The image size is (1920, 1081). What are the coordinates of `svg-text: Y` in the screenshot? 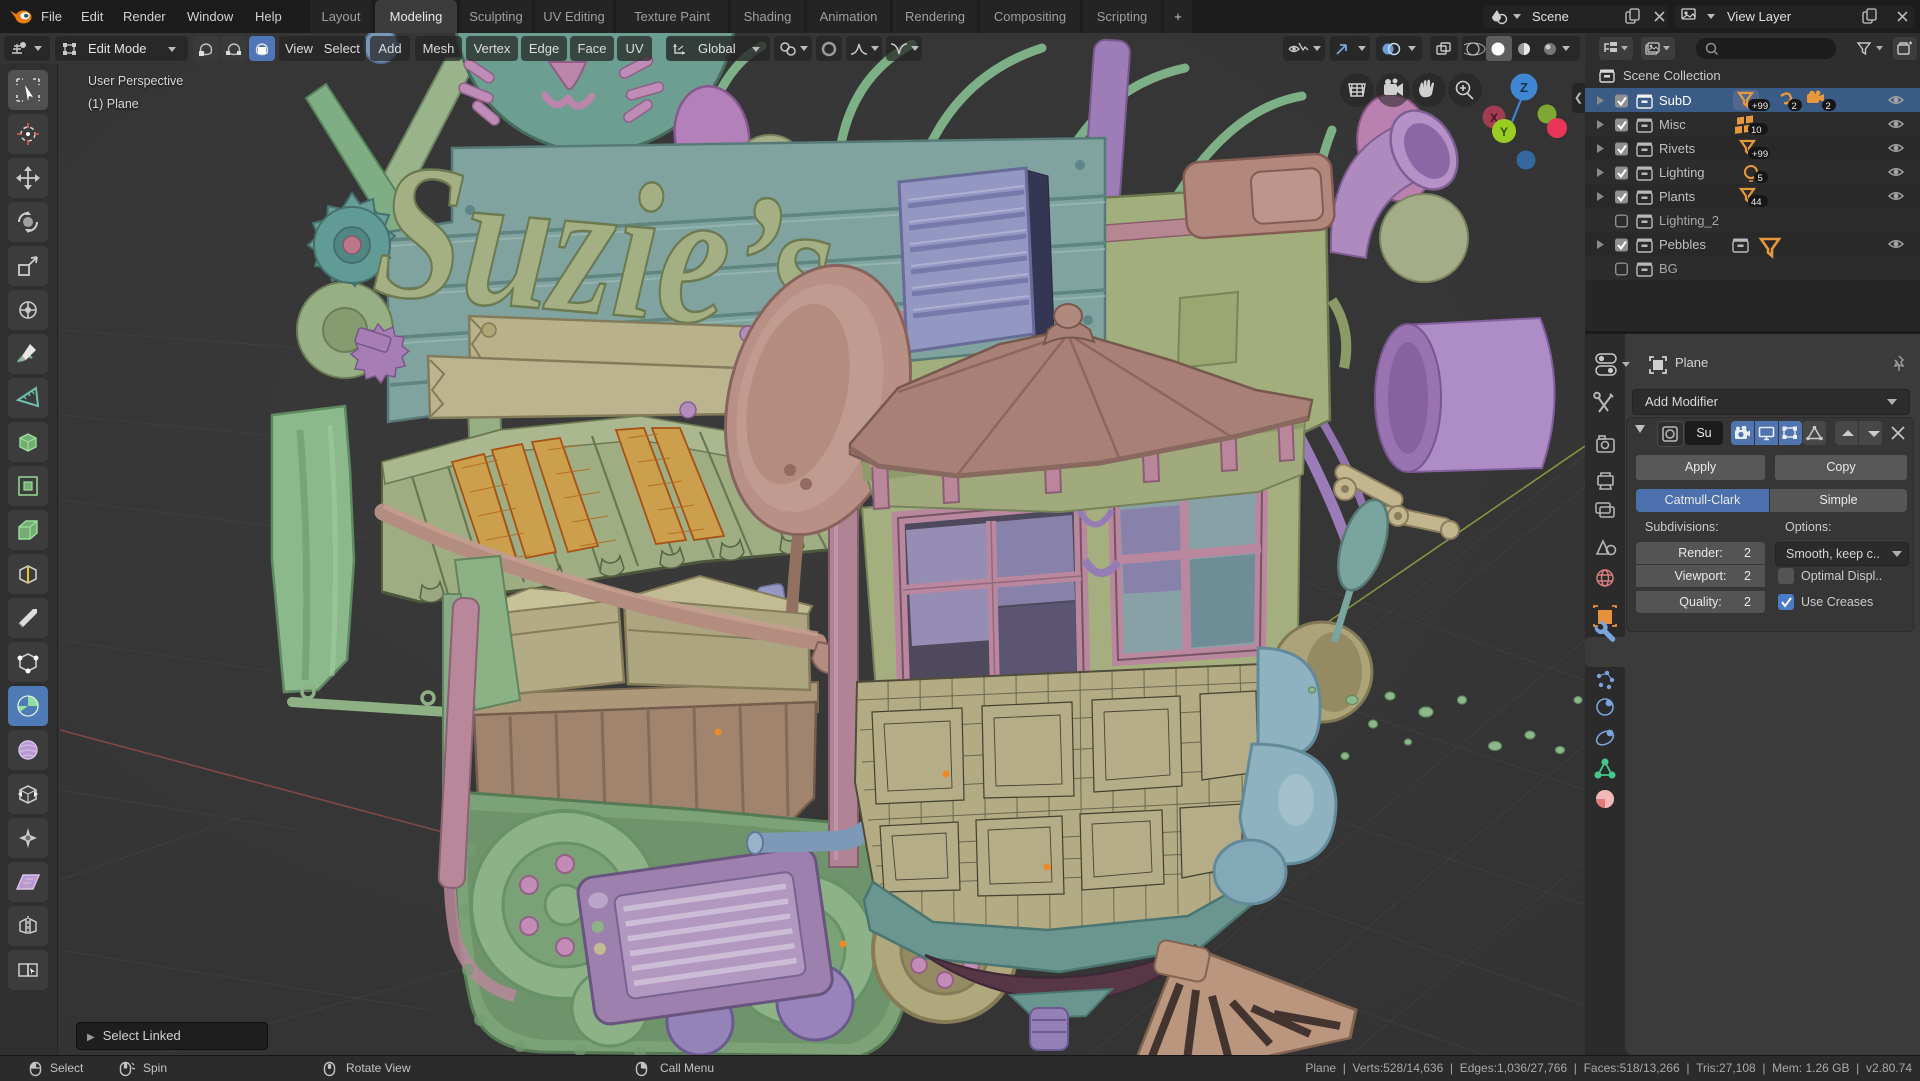 It's located at (1504, 132).